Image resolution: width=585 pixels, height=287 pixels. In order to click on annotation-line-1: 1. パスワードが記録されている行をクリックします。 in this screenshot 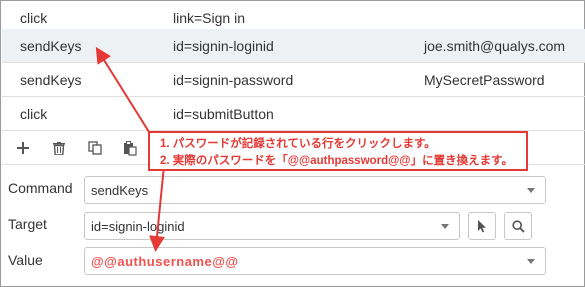, I will do `click(298, 144)`.